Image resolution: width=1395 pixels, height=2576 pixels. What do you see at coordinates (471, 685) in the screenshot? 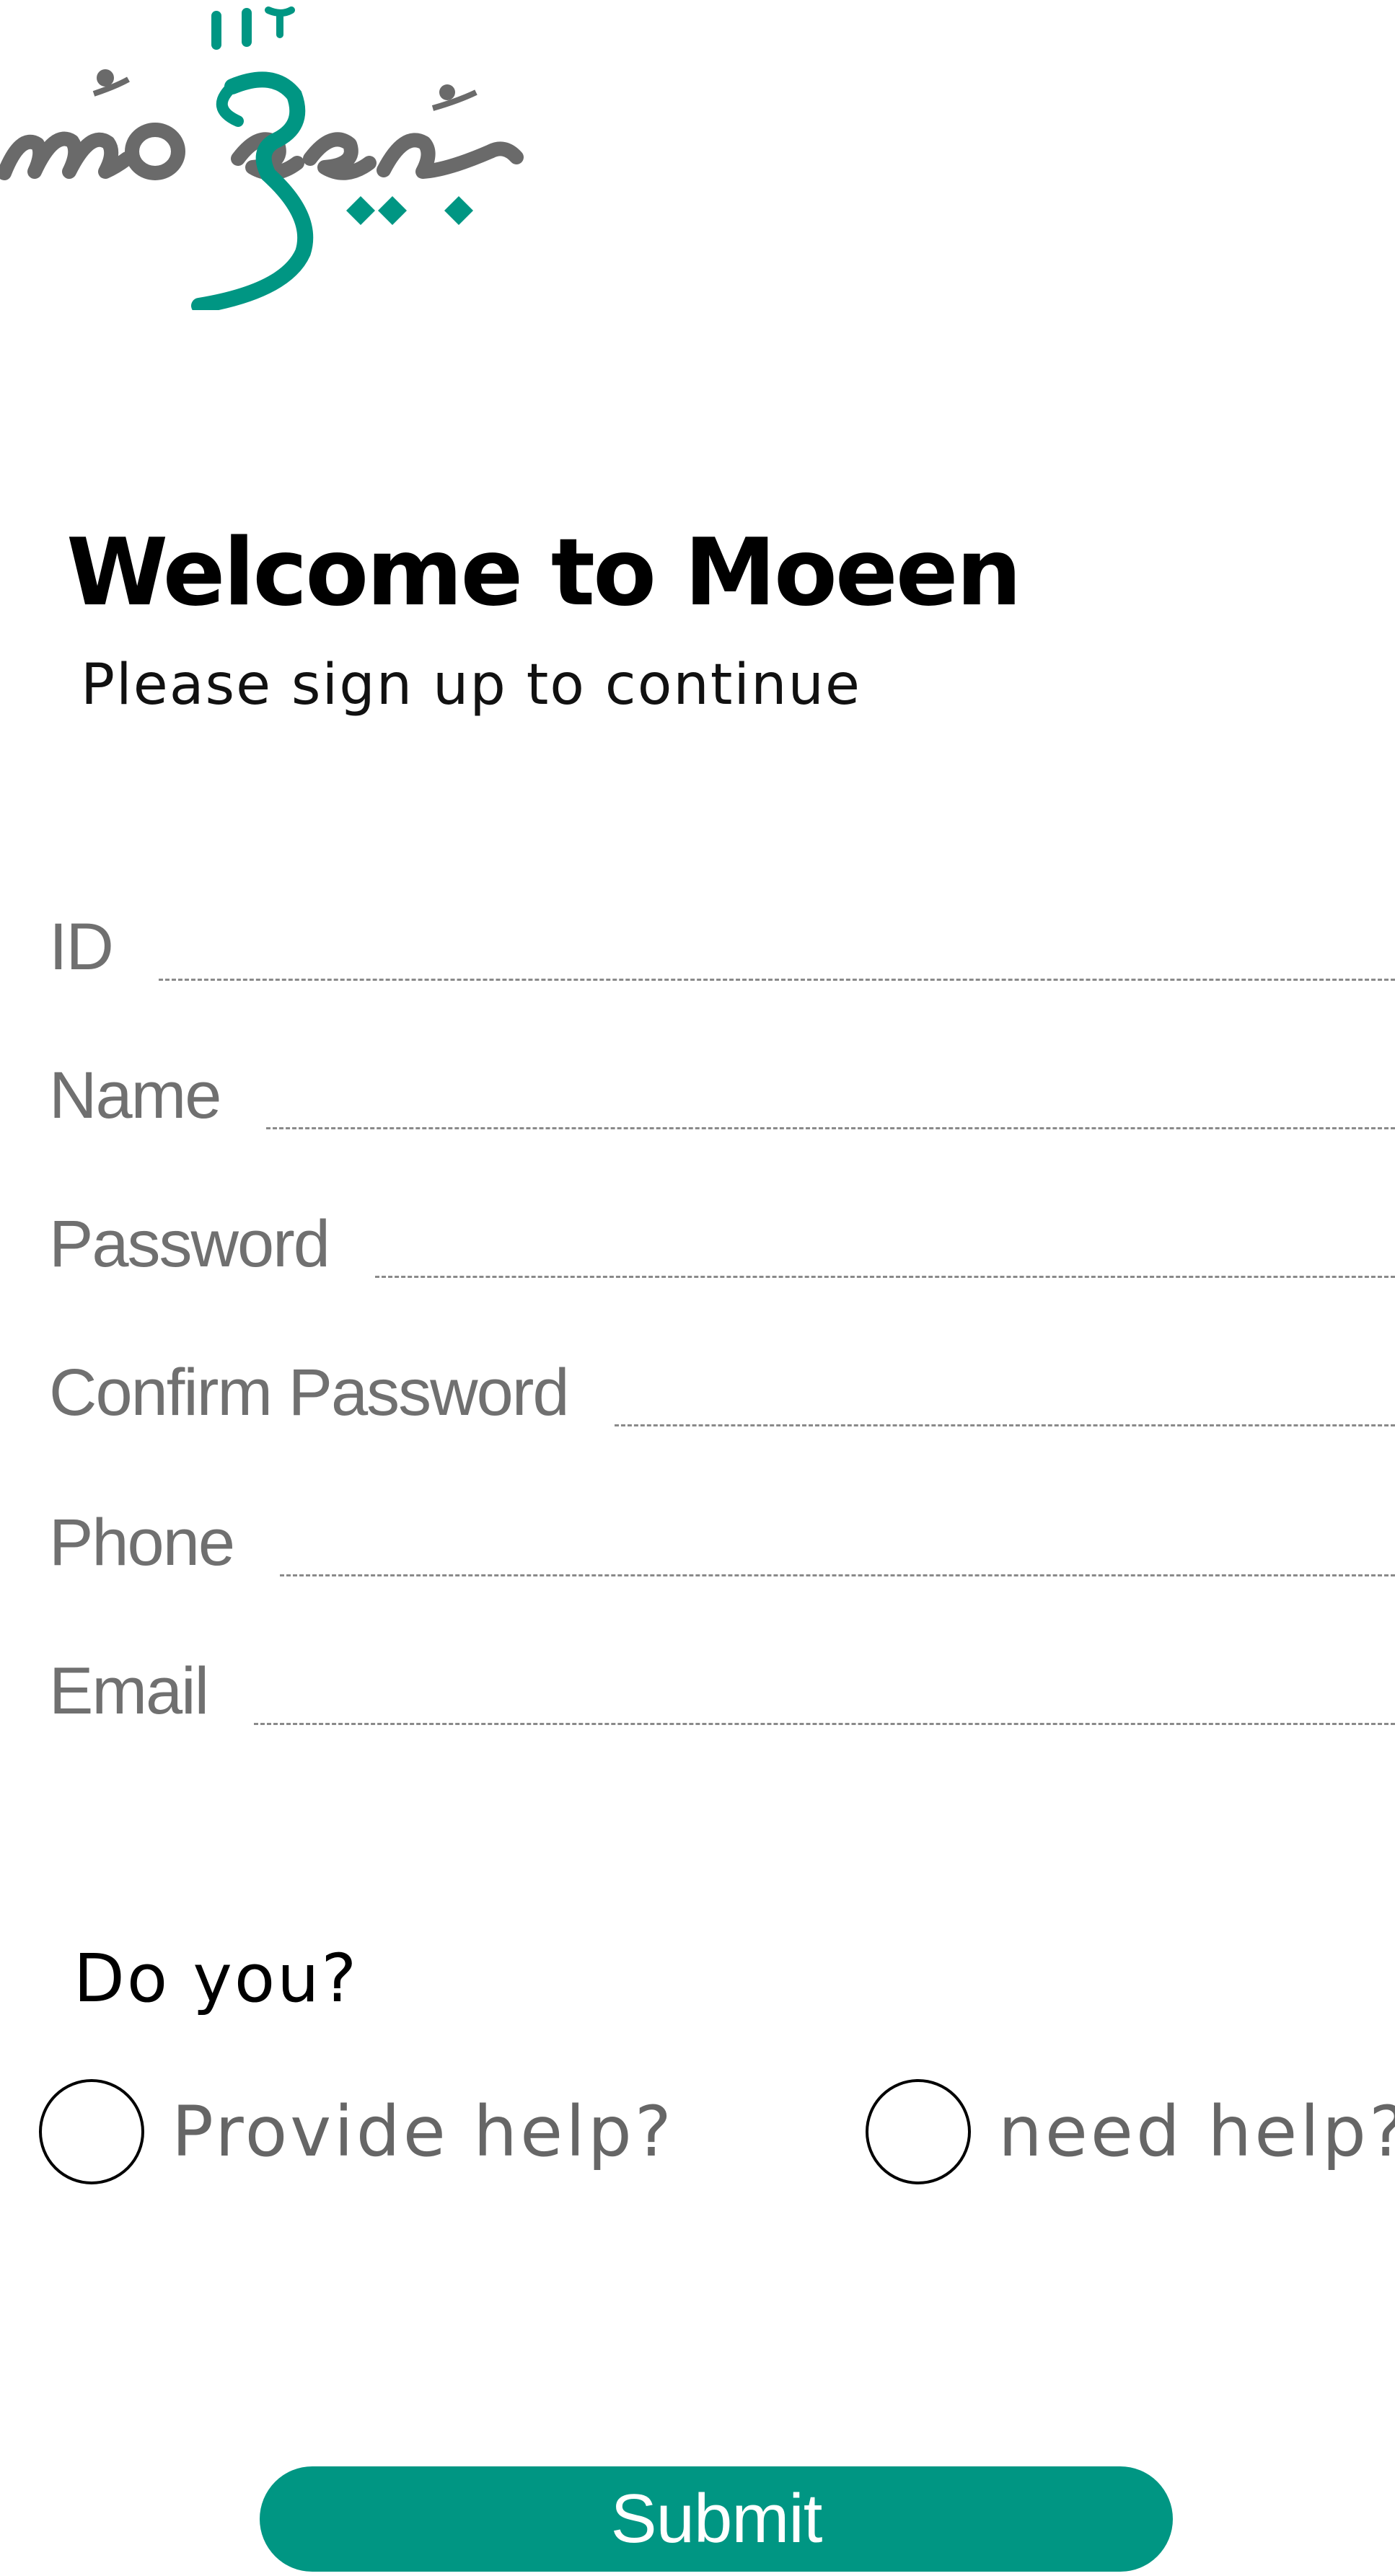
I see `page-subtitle: Please sign up to continue` at bounding box center [471, 685].